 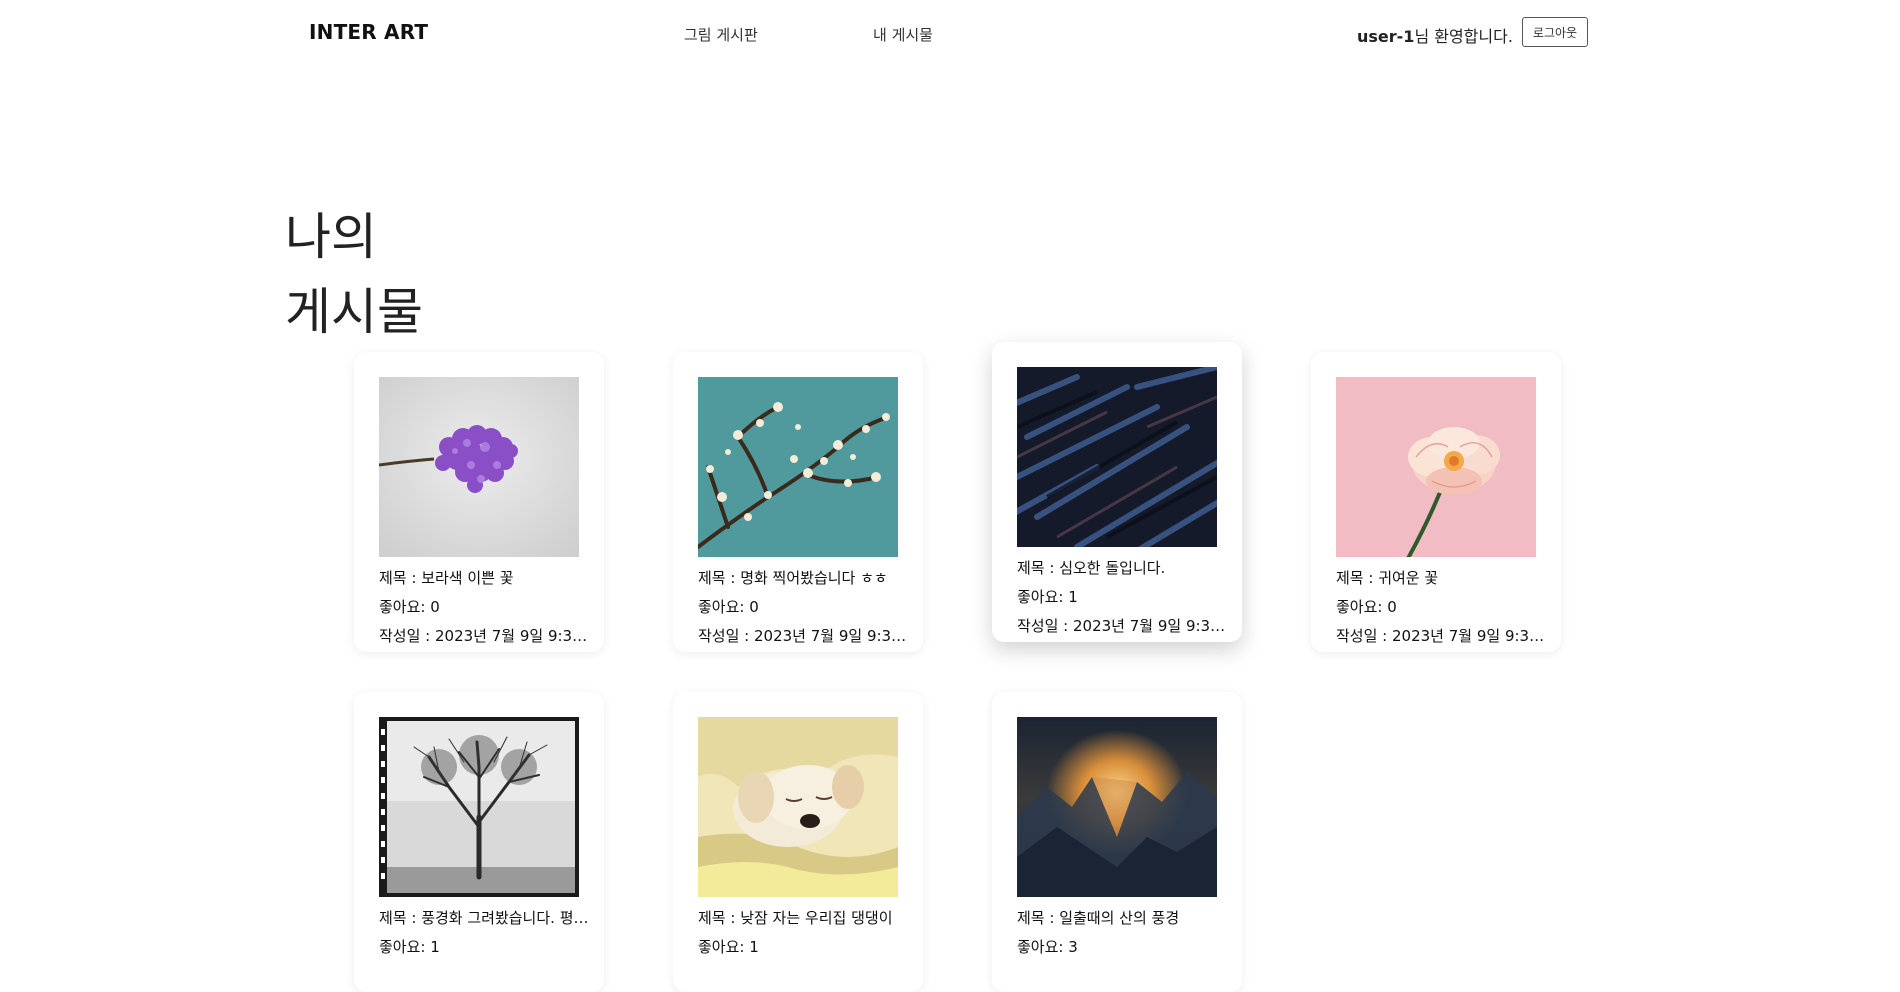 I want to click on post-title: 제목 : 보라색 이쁜 꽃, so click(x=446, y=578).